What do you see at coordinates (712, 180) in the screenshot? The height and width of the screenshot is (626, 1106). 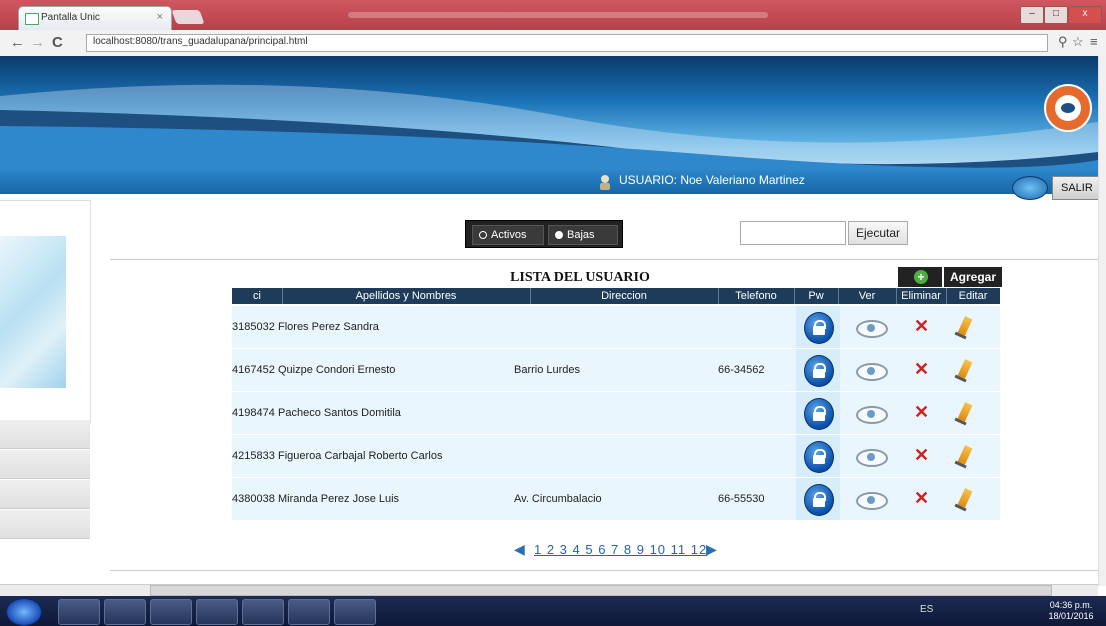 I see `user-label: USUARIO: Noe Valeriano Martinez` at bounding box center [712, 180].